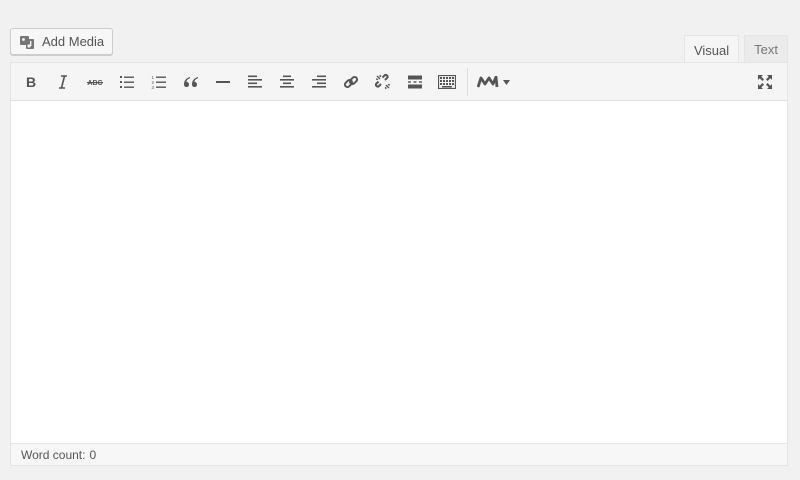  I want to click on plugin-menu-button, so click(494, 82).